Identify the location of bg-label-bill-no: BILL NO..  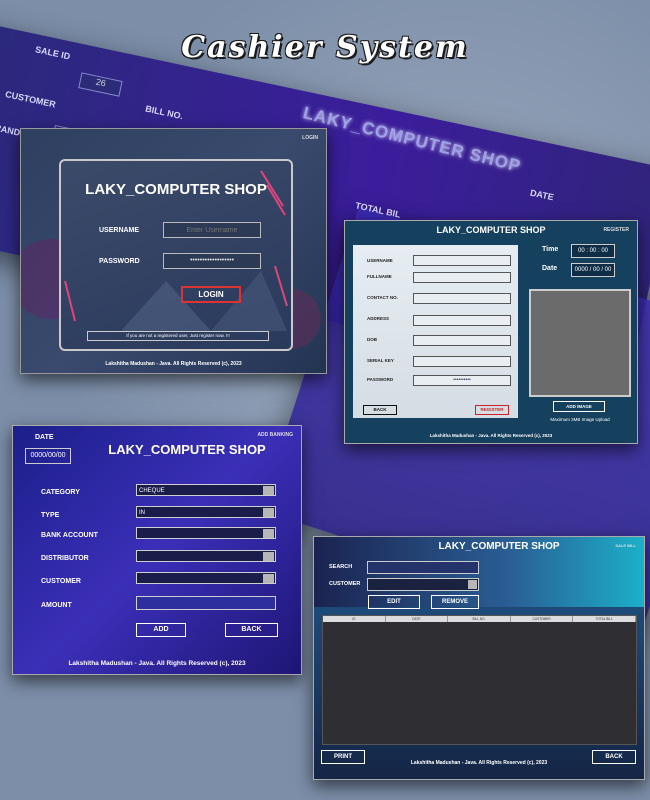
(164, 112).